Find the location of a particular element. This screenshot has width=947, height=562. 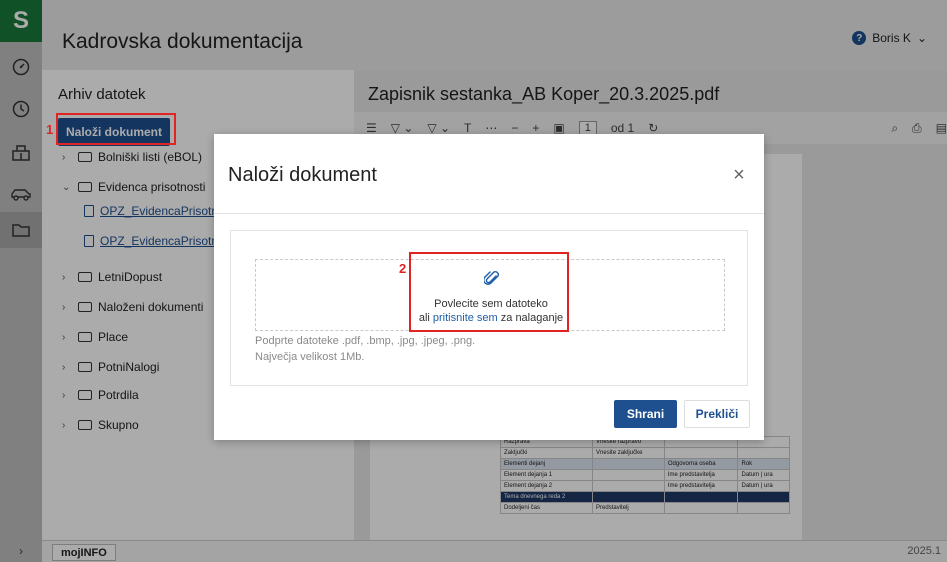

max-size-hint: Največja velikost 1Mb. is located at coordinates (310, 357).